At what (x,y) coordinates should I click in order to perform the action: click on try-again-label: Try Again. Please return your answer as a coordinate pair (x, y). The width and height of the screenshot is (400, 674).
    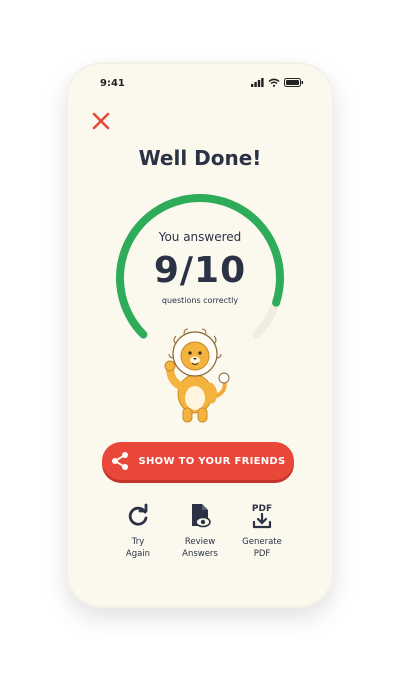
    Looking at the image, I should click on (138, 548).